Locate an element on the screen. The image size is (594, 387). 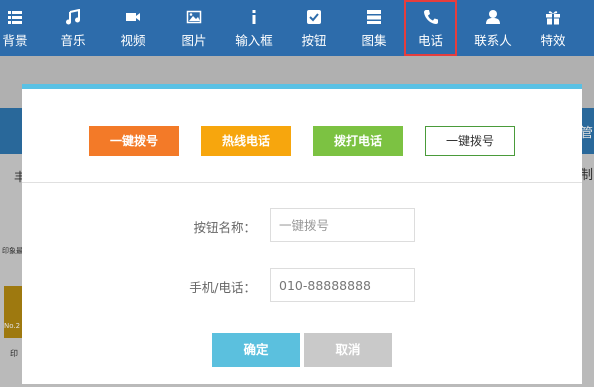
preset-dial-phone: 拨打电话 is located at coordinates (358, 141).